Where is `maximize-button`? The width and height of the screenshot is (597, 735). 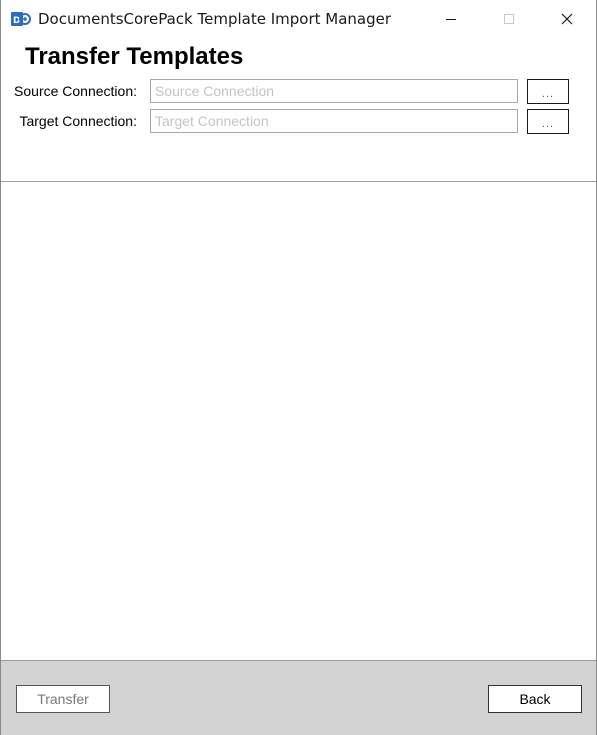
maximize-button is located at coordinates (509, 19).